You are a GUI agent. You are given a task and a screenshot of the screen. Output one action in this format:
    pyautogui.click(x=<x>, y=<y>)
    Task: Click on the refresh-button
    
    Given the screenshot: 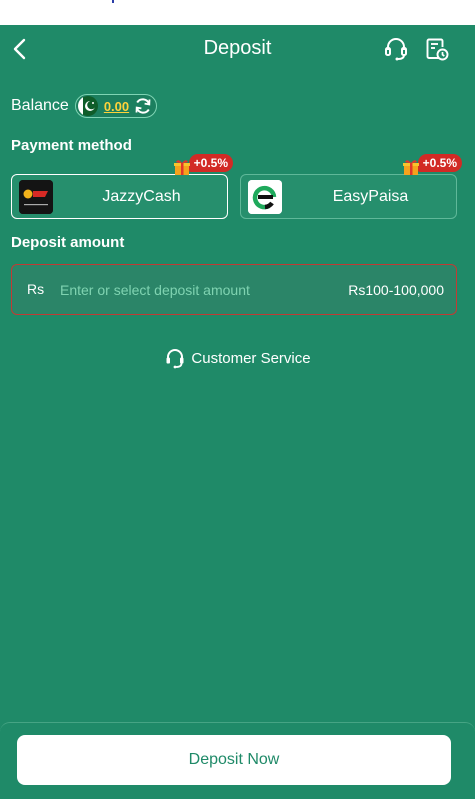 What is the action you would take?
    pyautogui.click(x=143, y=106)
    